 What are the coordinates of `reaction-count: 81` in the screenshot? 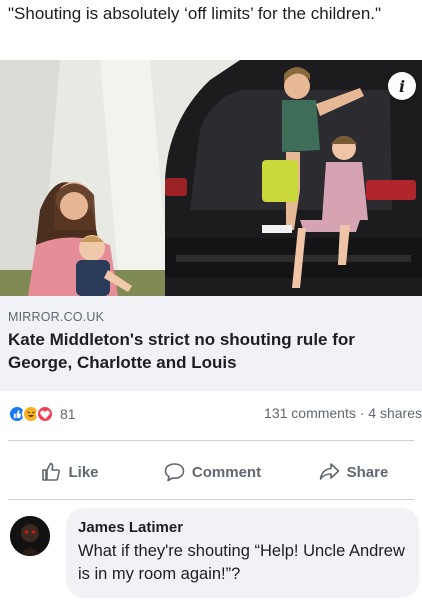 It's located at (68, 414).